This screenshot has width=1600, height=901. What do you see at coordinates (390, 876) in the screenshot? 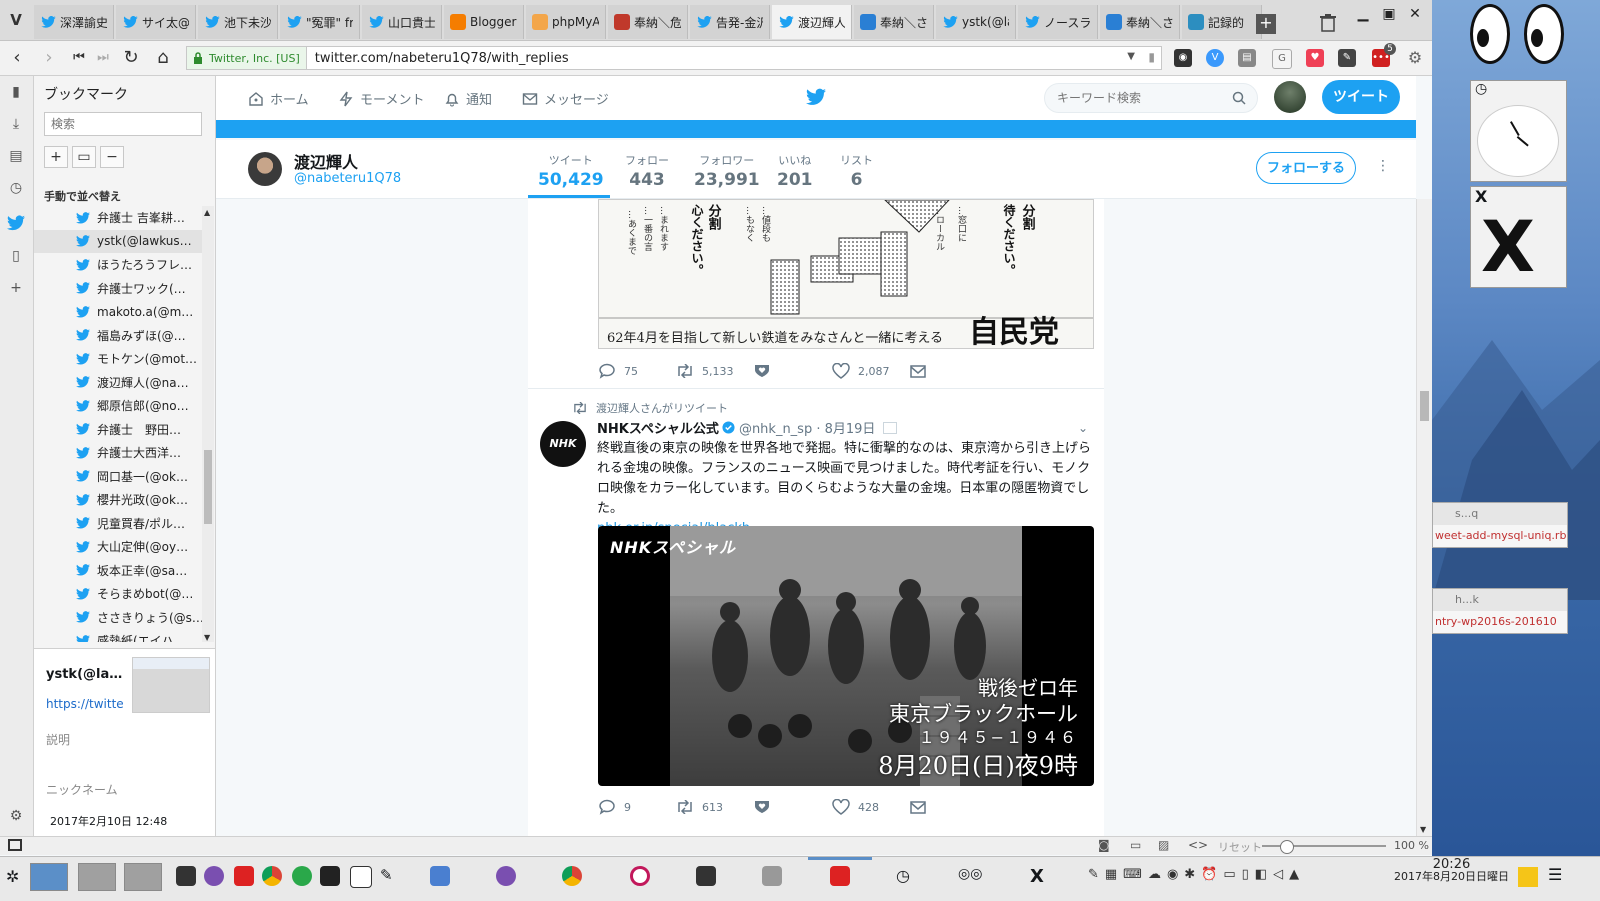
I see `penguin-icon: ✎` at bounding box center [390, 876].